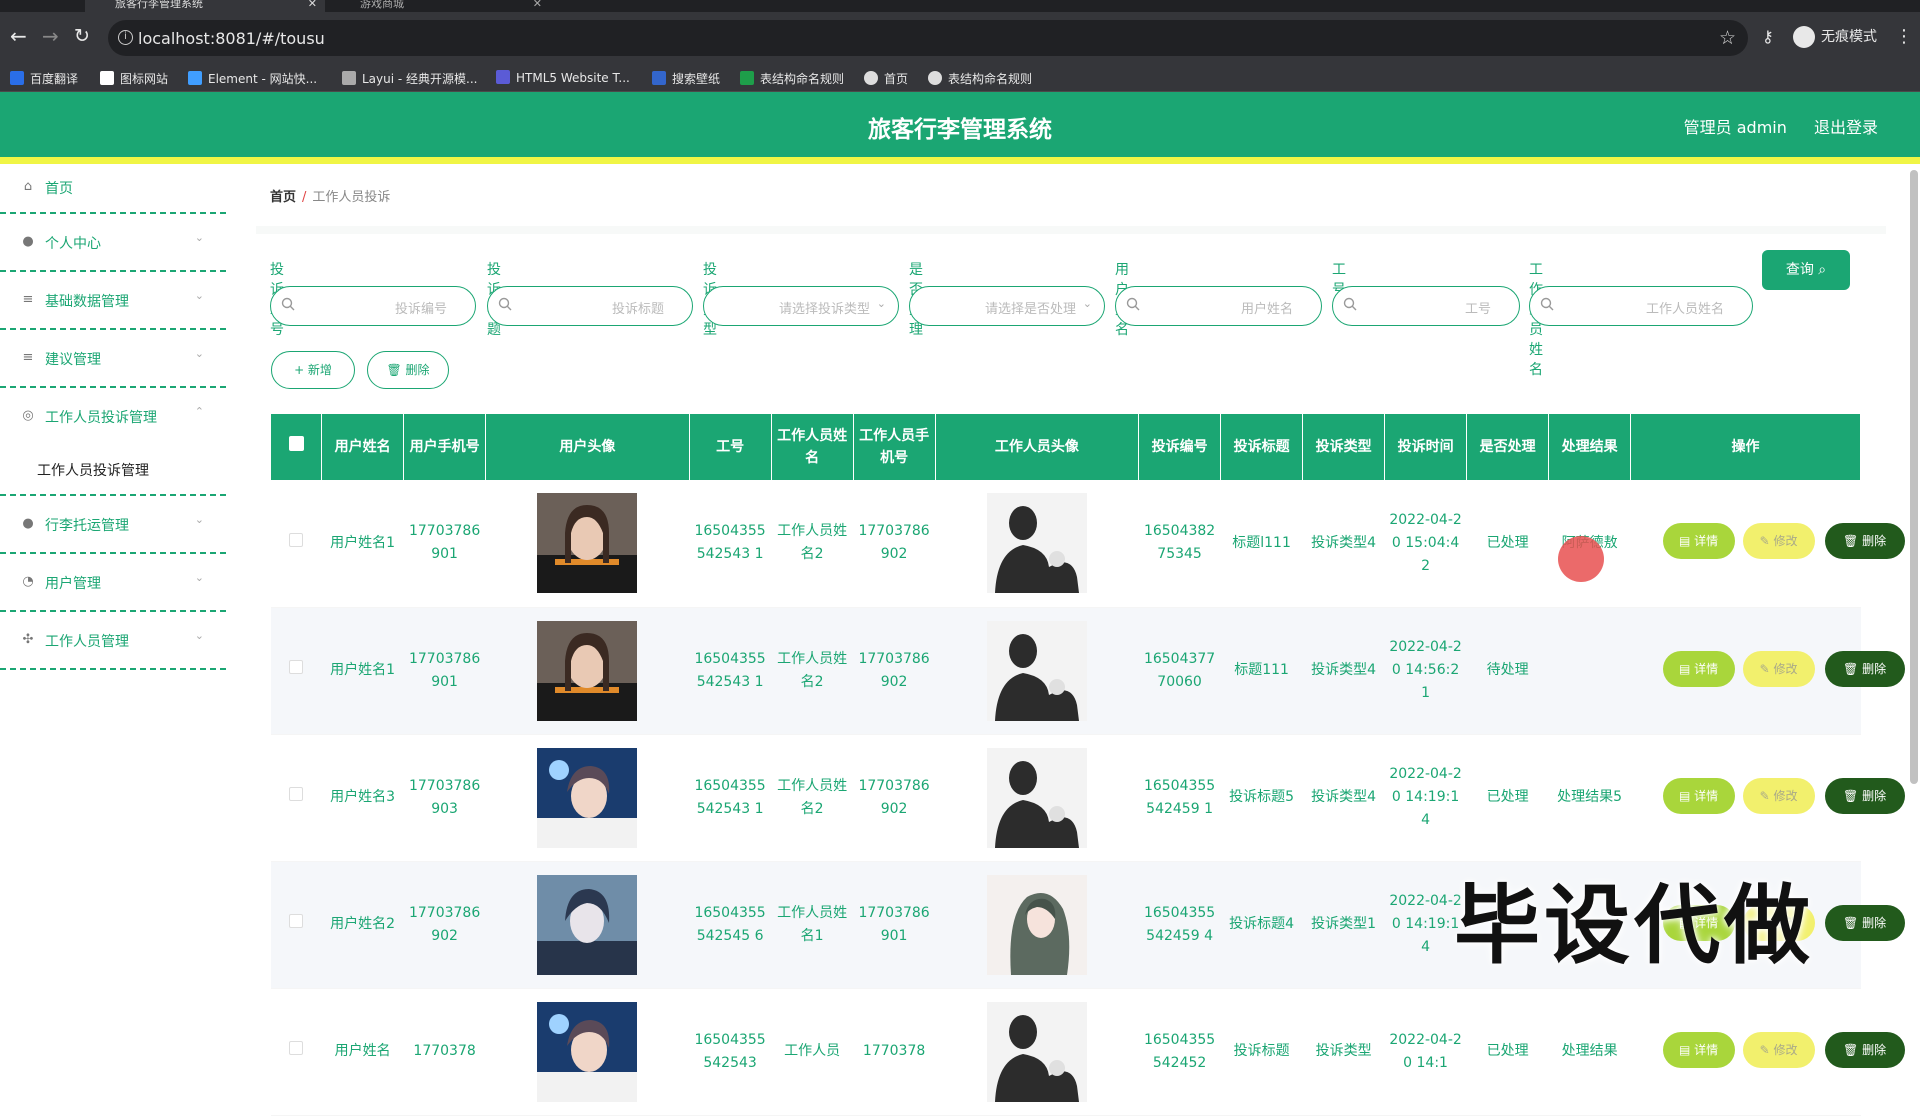 This screenshot has height=1116, width=1920. I want to click on cell-user-name: 用户姓名, so click(362, 1052).